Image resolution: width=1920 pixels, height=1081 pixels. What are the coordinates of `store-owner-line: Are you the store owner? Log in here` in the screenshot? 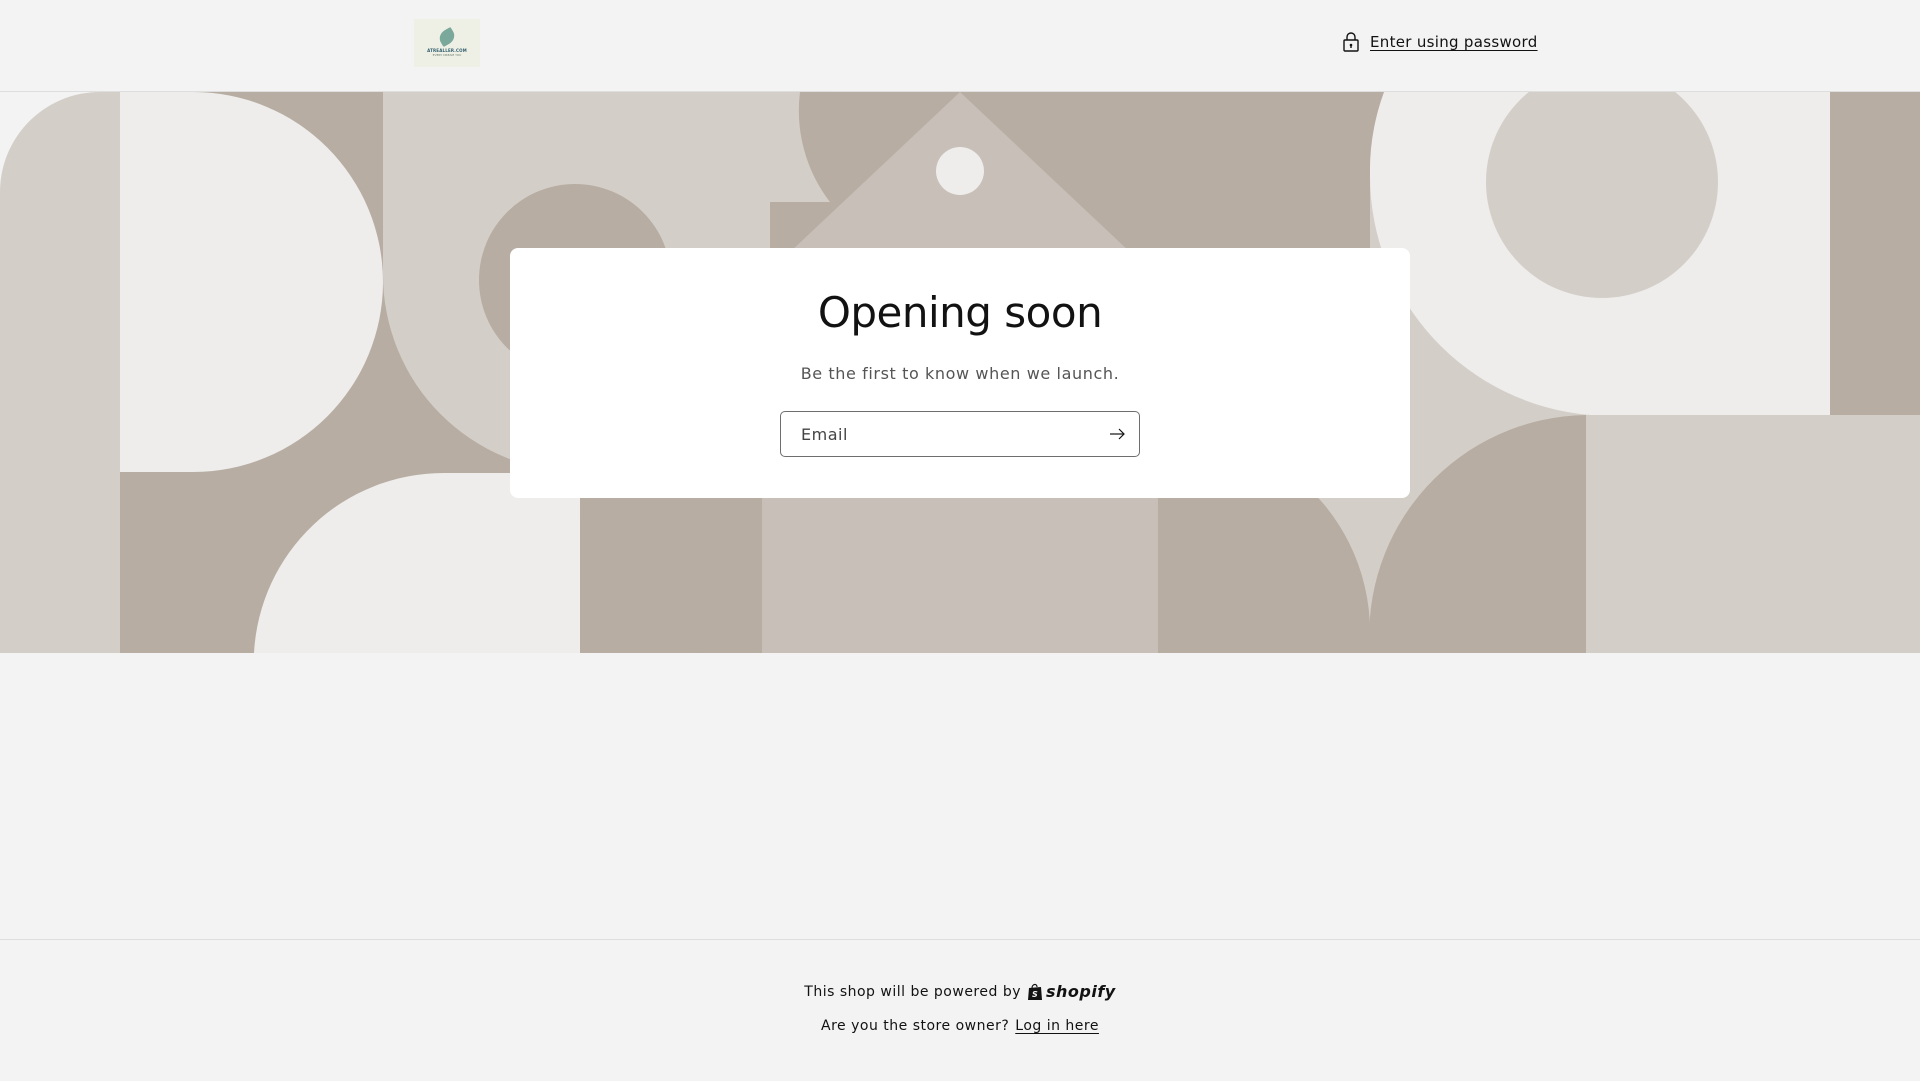 It's located at (960, 1026).